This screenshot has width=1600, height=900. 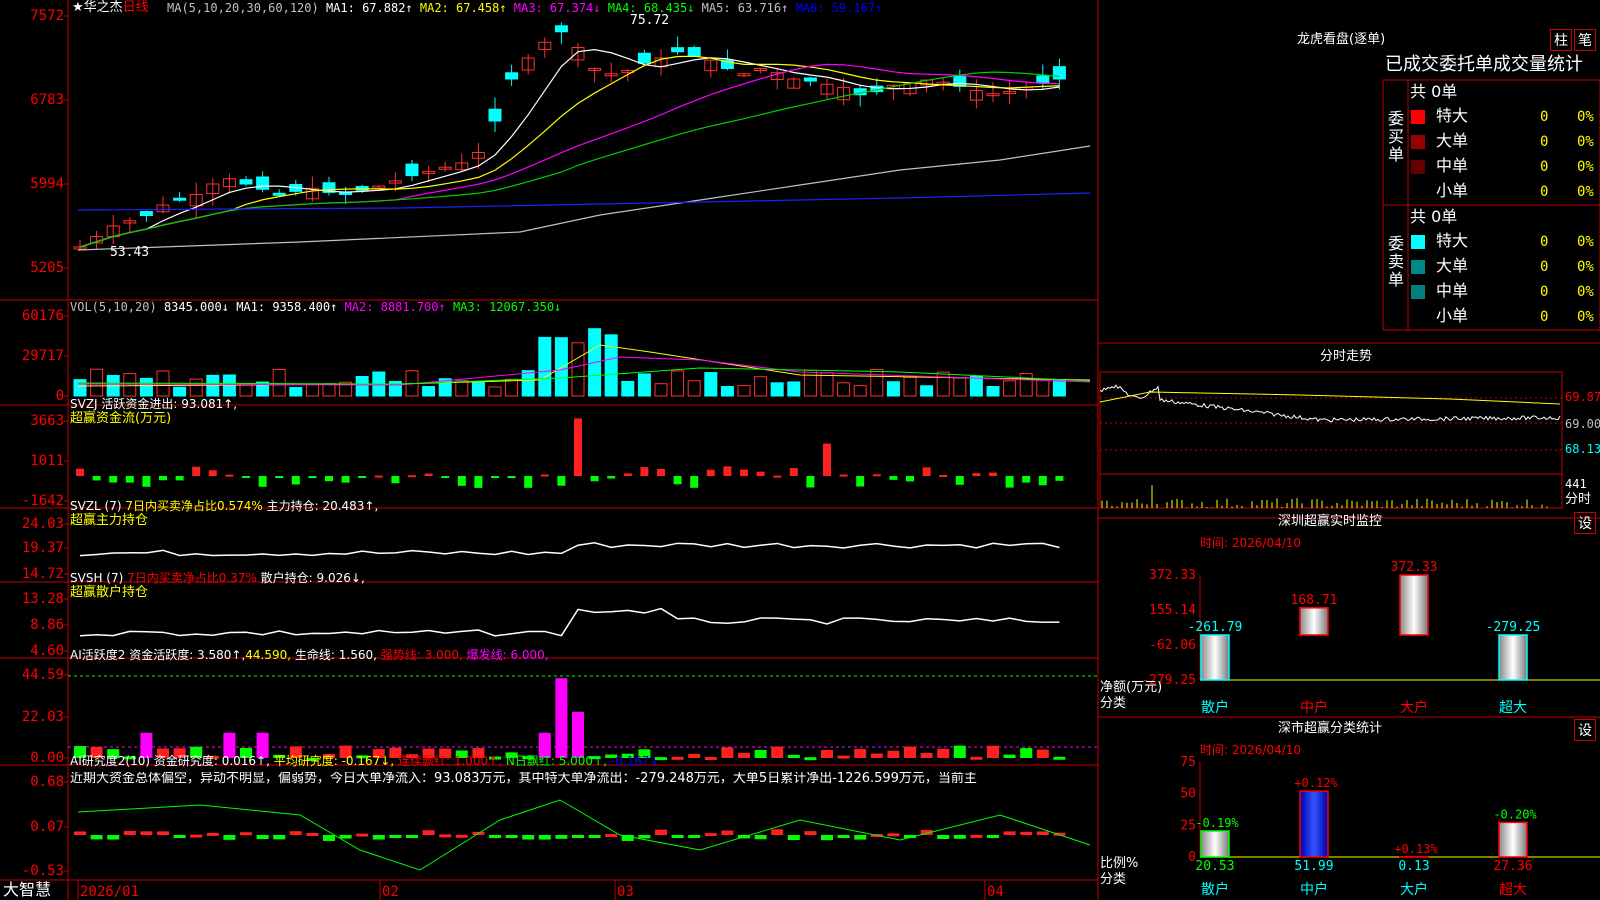 What do you see at coordinates (1585, 317) in the screenshot?
I see `sell-row-pct: 0%` at bounding box center [1585, 317].